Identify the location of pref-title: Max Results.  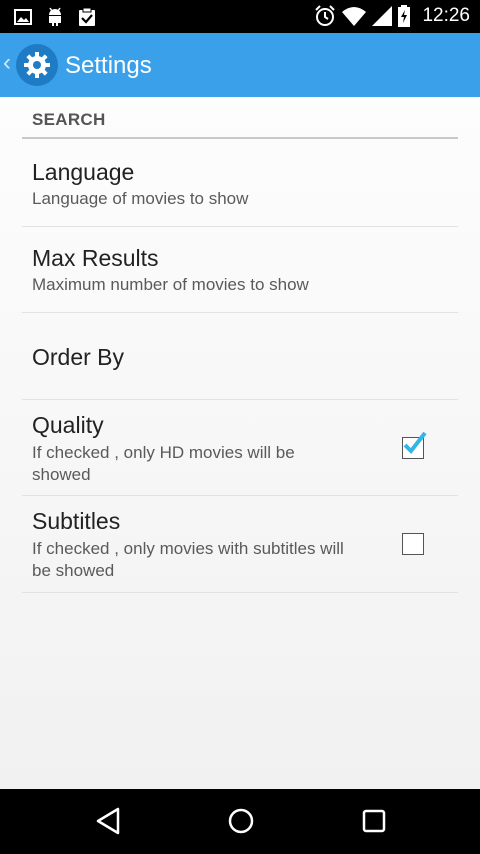
(95, 258).